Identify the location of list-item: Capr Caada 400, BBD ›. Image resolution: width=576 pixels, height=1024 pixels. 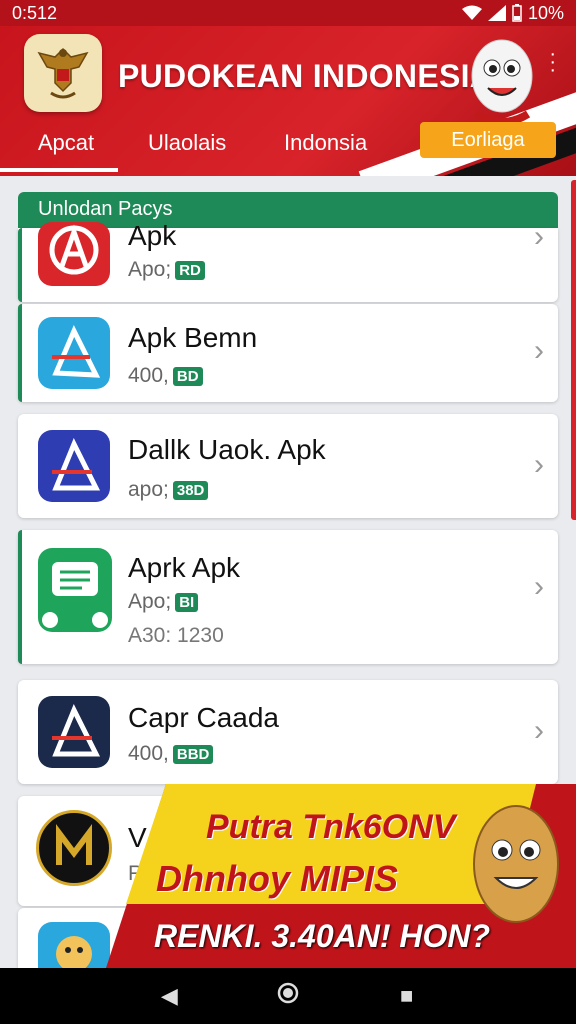
(288, 732).